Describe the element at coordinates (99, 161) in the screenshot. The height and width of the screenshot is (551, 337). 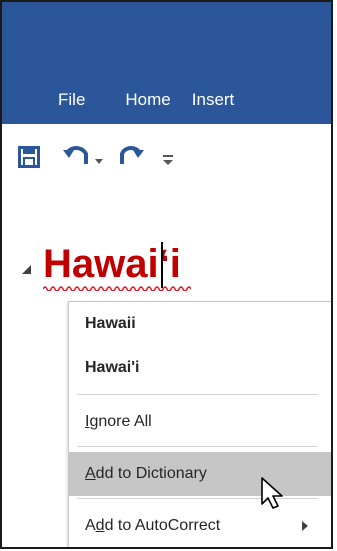
I see `undo-dropdown-icon` at that location.